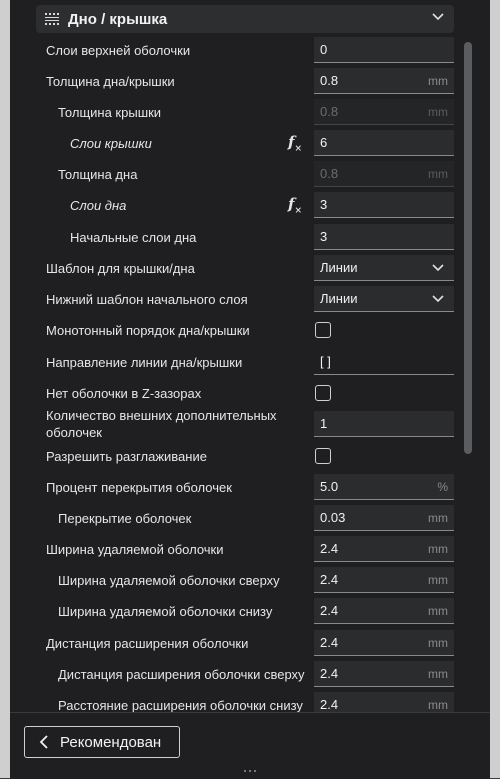 The height and width of the screenshot is (779, 500). What do you see at coordinates (323, 330) in the screenshot?
I see `monotonic-order-checkbox` at bounding box center [323, 330].